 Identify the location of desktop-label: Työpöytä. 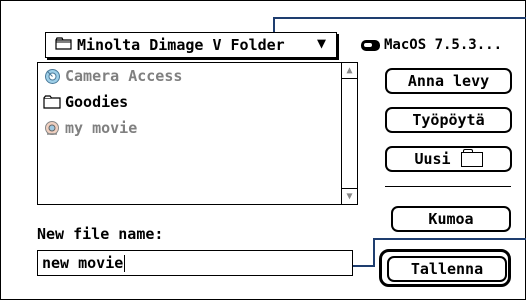
(448, 120).